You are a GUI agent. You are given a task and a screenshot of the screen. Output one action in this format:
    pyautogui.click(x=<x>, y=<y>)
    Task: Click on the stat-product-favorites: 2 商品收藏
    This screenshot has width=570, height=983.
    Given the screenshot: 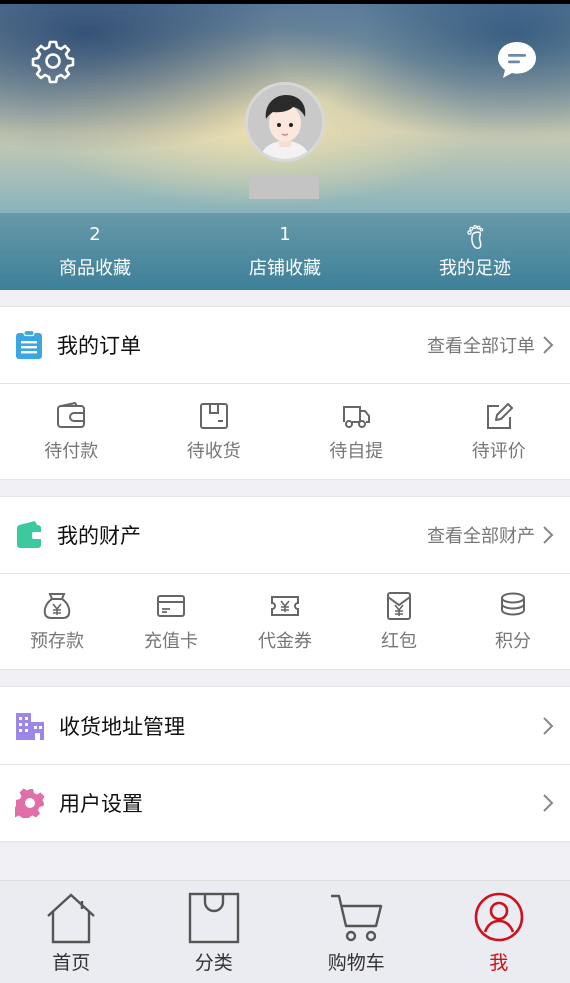 What is the action you would take?
    pyautogui.click(x=95, y=251)
    